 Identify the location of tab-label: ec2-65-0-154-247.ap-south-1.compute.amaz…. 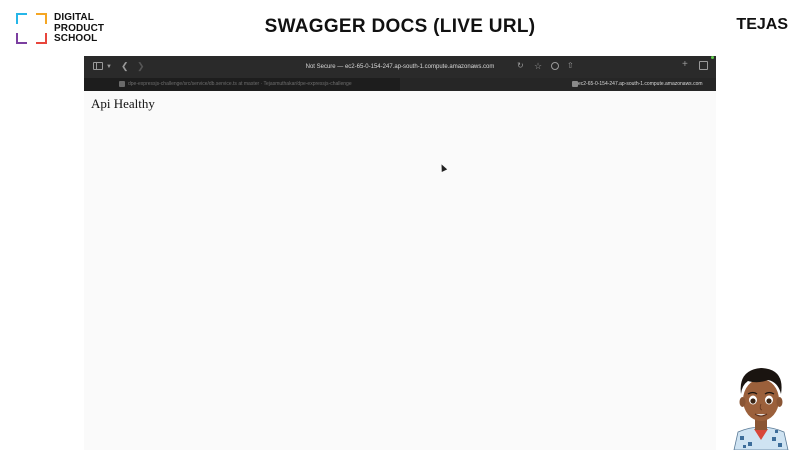
(640, 84).